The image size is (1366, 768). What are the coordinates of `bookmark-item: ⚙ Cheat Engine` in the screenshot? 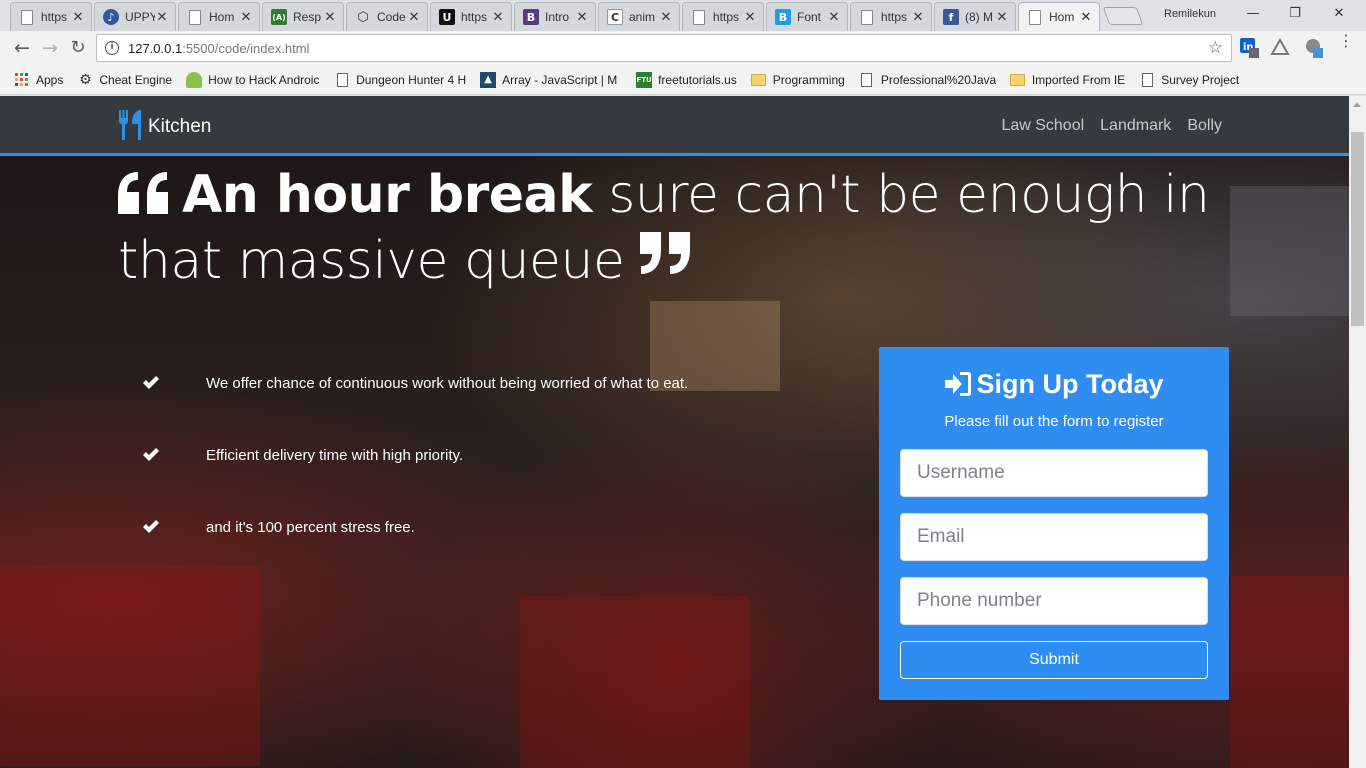 It's located at (124, 80).